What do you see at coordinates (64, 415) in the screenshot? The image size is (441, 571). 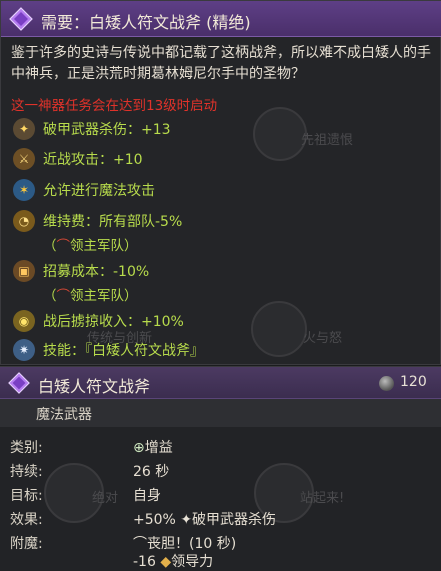 I see `ability-type: 魔法武器` at bounding box center [64, 415].